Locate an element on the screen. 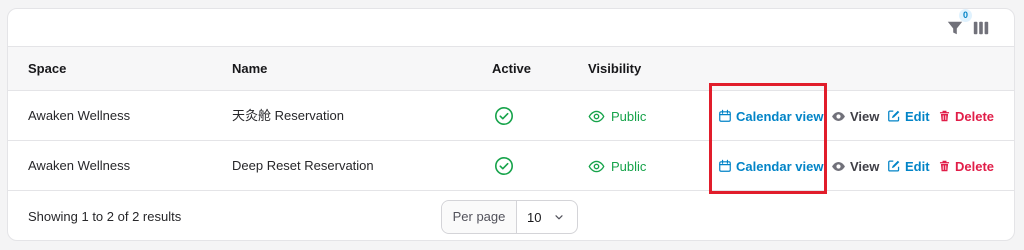 The image size is (1024, 250). chevron-down-icon is located at coordinates (559, 217).